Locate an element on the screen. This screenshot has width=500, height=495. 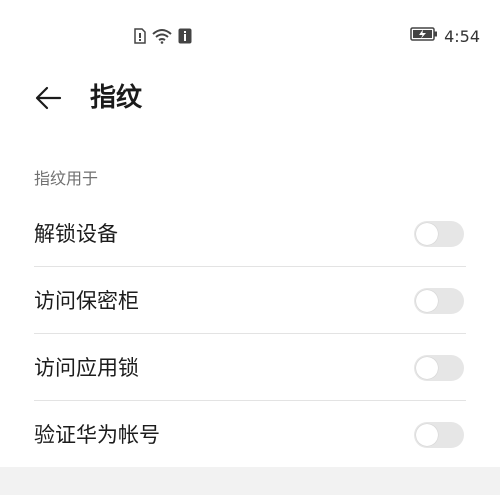
app-lock-toggle is located at coordinates (439, 368).